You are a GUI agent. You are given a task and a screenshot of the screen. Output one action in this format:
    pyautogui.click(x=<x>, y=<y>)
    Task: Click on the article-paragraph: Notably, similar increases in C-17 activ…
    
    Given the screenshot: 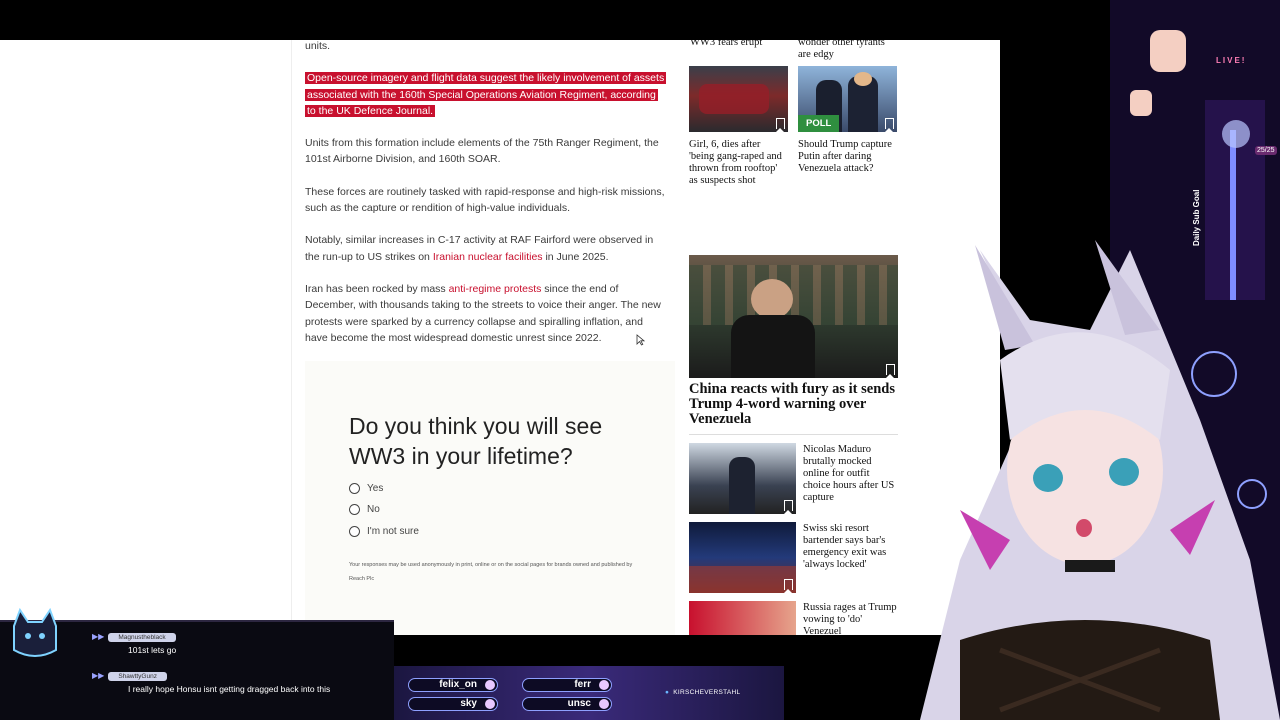 What is the action you would take?
    pyautogui.click(x=479, y=248)
    